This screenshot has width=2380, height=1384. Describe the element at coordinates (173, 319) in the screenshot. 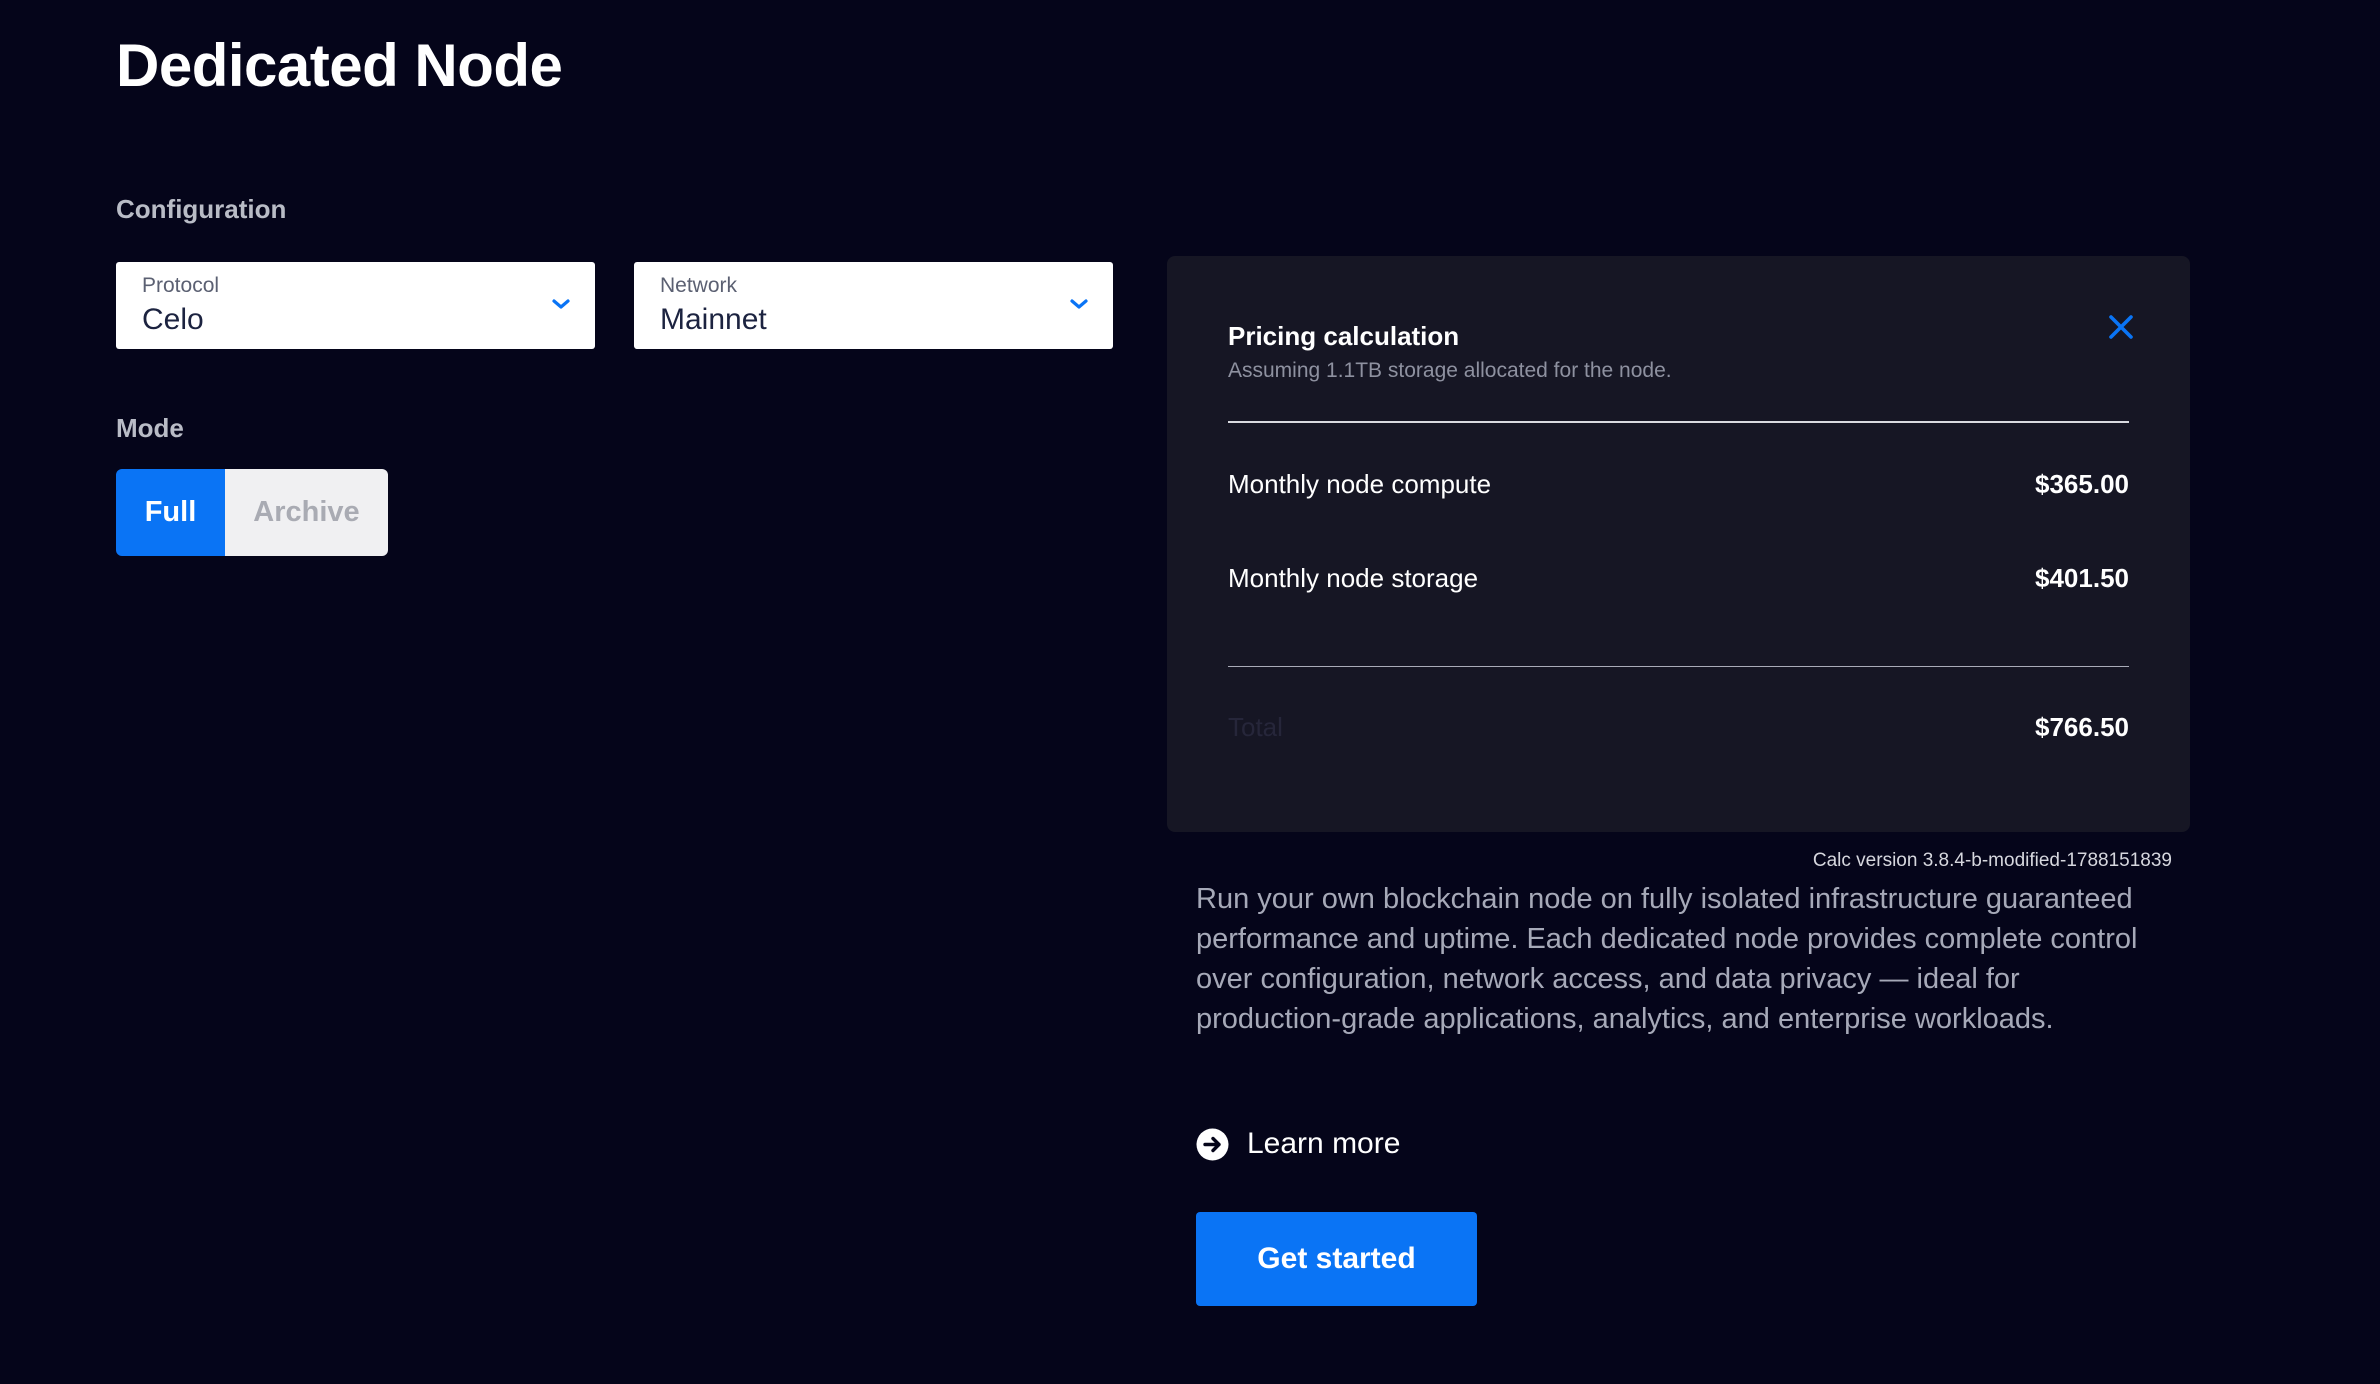

I see `protocol-value: Celo` at that location.